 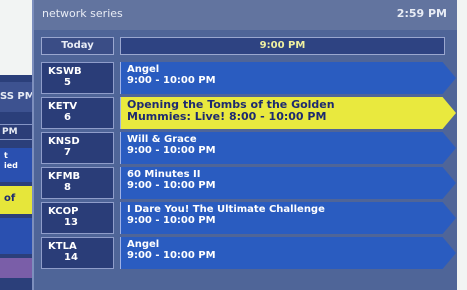 What do you see at coordinates (227, 116) in the screenshot?
I see `program-time: Mummies: Live! 8:00 - 10:00 PM` at bounding box center [227, 116].